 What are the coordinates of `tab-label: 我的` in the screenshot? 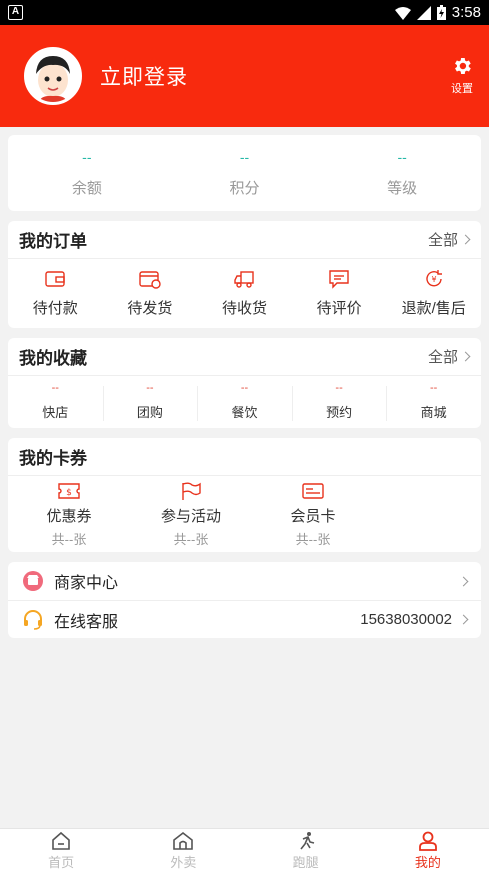 It's located at (427, 862).